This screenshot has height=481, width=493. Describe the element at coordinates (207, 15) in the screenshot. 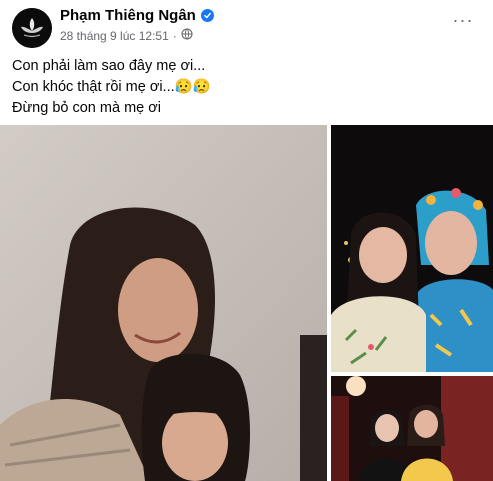

I see `verified-badge-icon` at that location.